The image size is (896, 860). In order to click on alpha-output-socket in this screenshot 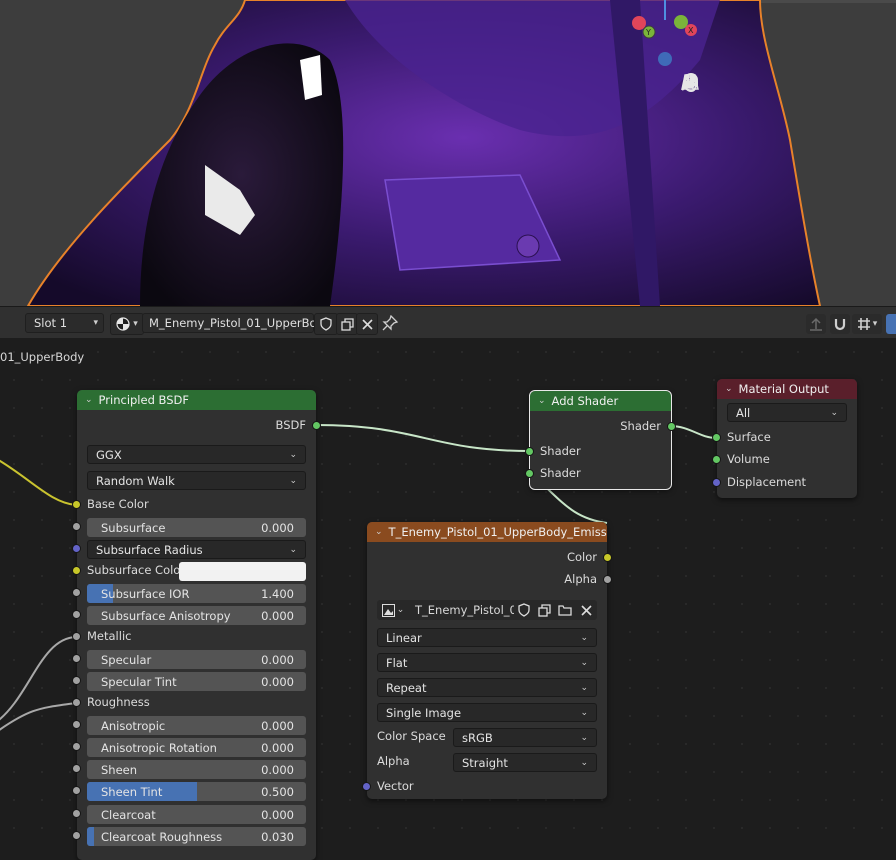, I will do `click(607, 579)`.